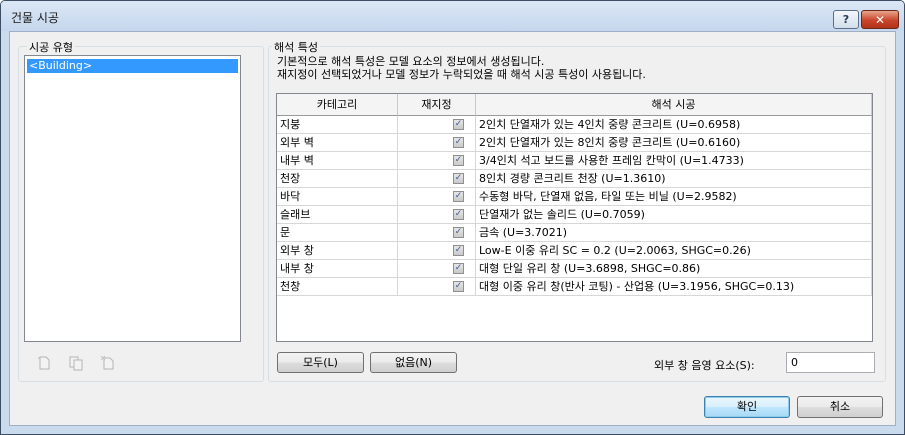  Describe the element at coordinates (747, 407) in the screenshot. I see `ok-button: 확인` at that location.